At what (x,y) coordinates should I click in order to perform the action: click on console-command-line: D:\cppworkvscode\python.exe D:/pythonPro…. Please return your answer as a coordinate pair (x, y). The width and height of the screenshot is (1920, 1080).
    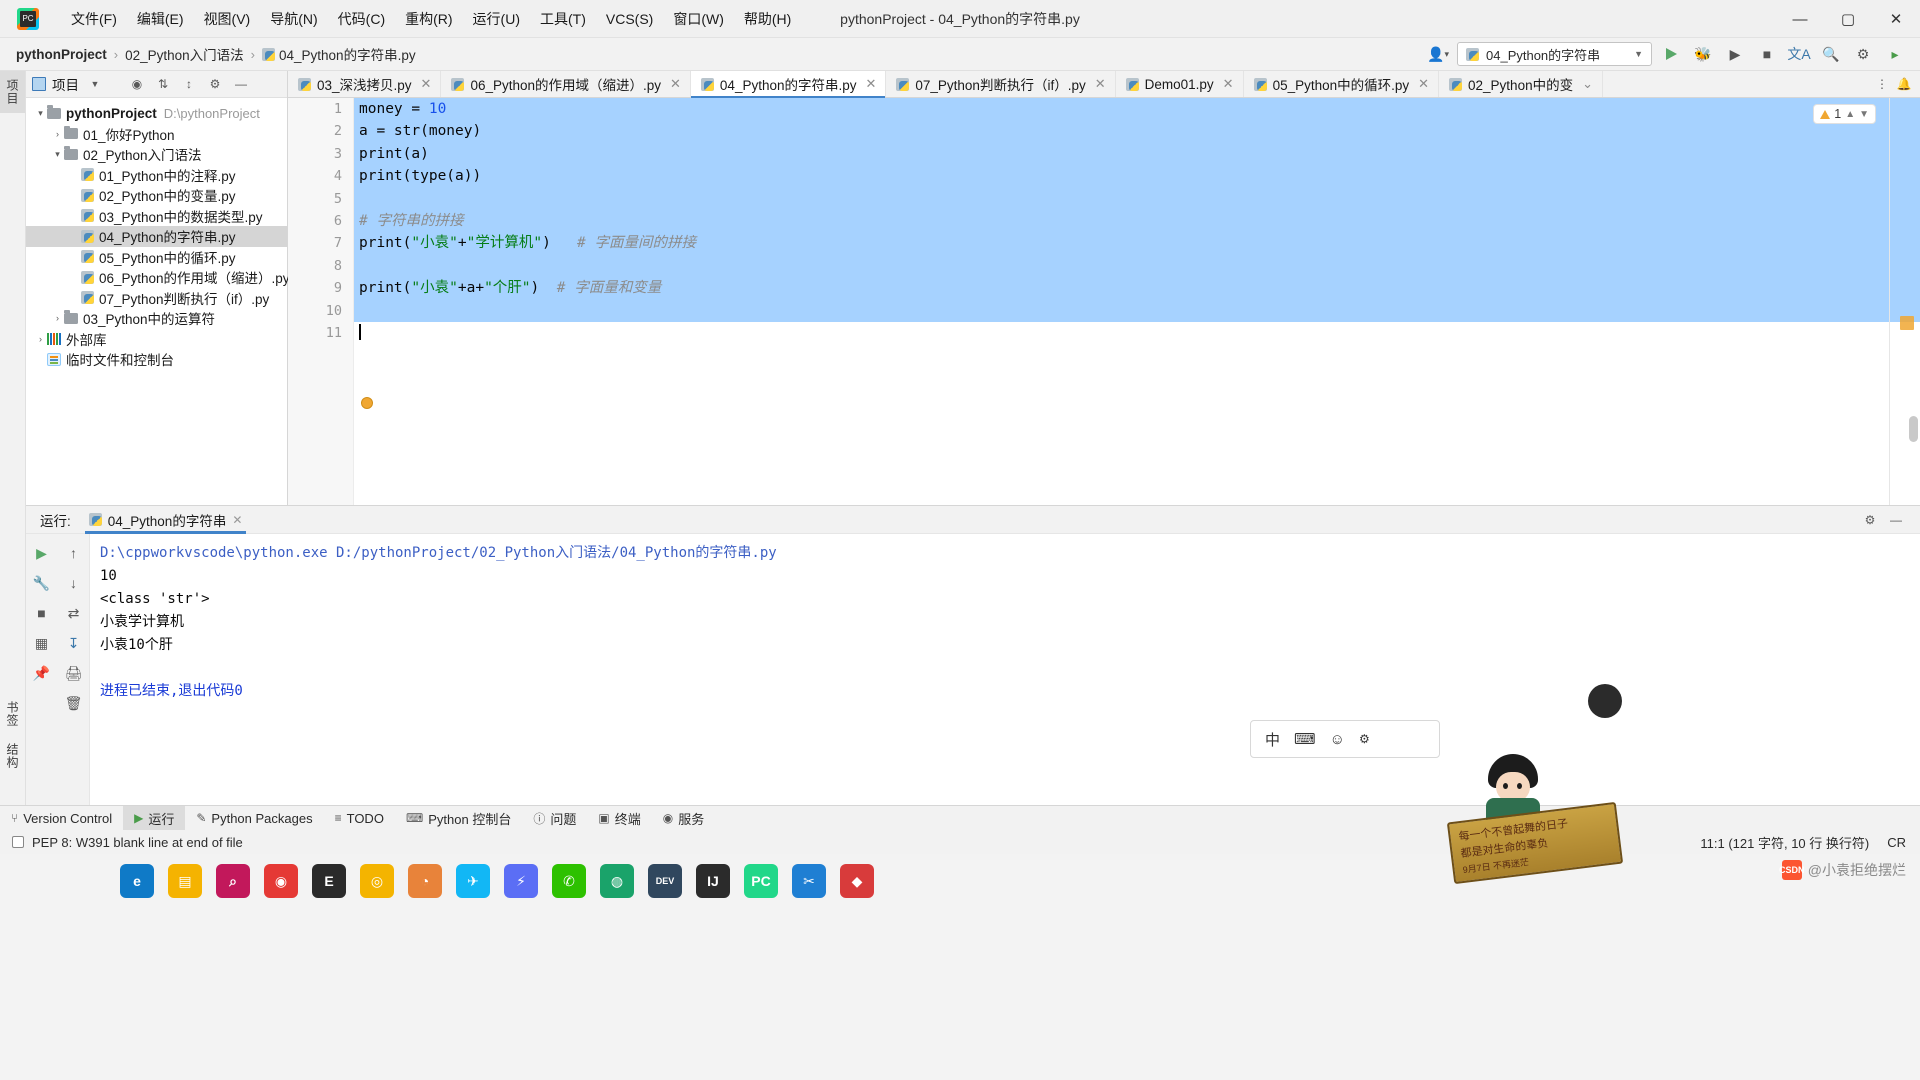
    Looking at the image, I should click on (1010, 553).